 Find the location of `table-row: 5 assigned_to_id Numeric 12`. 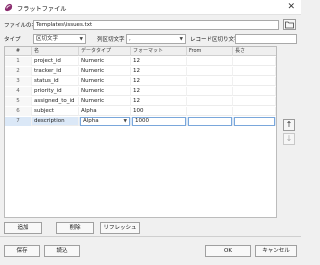

table-row: 5 assigned_to_id Numeric 12 is located at coordinates (140, 101).